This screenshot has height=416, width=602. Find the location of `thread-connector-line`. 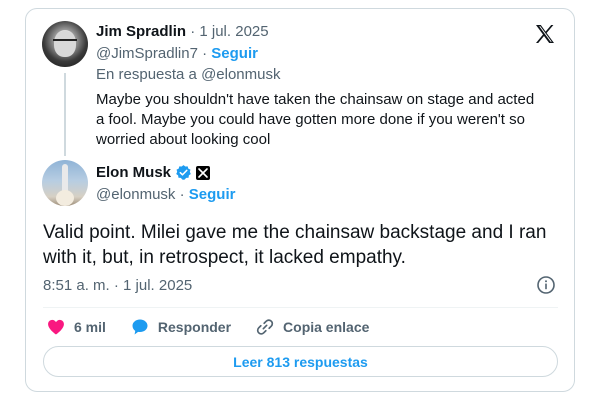

thread-connector-line is located at coordinates (65, 114).